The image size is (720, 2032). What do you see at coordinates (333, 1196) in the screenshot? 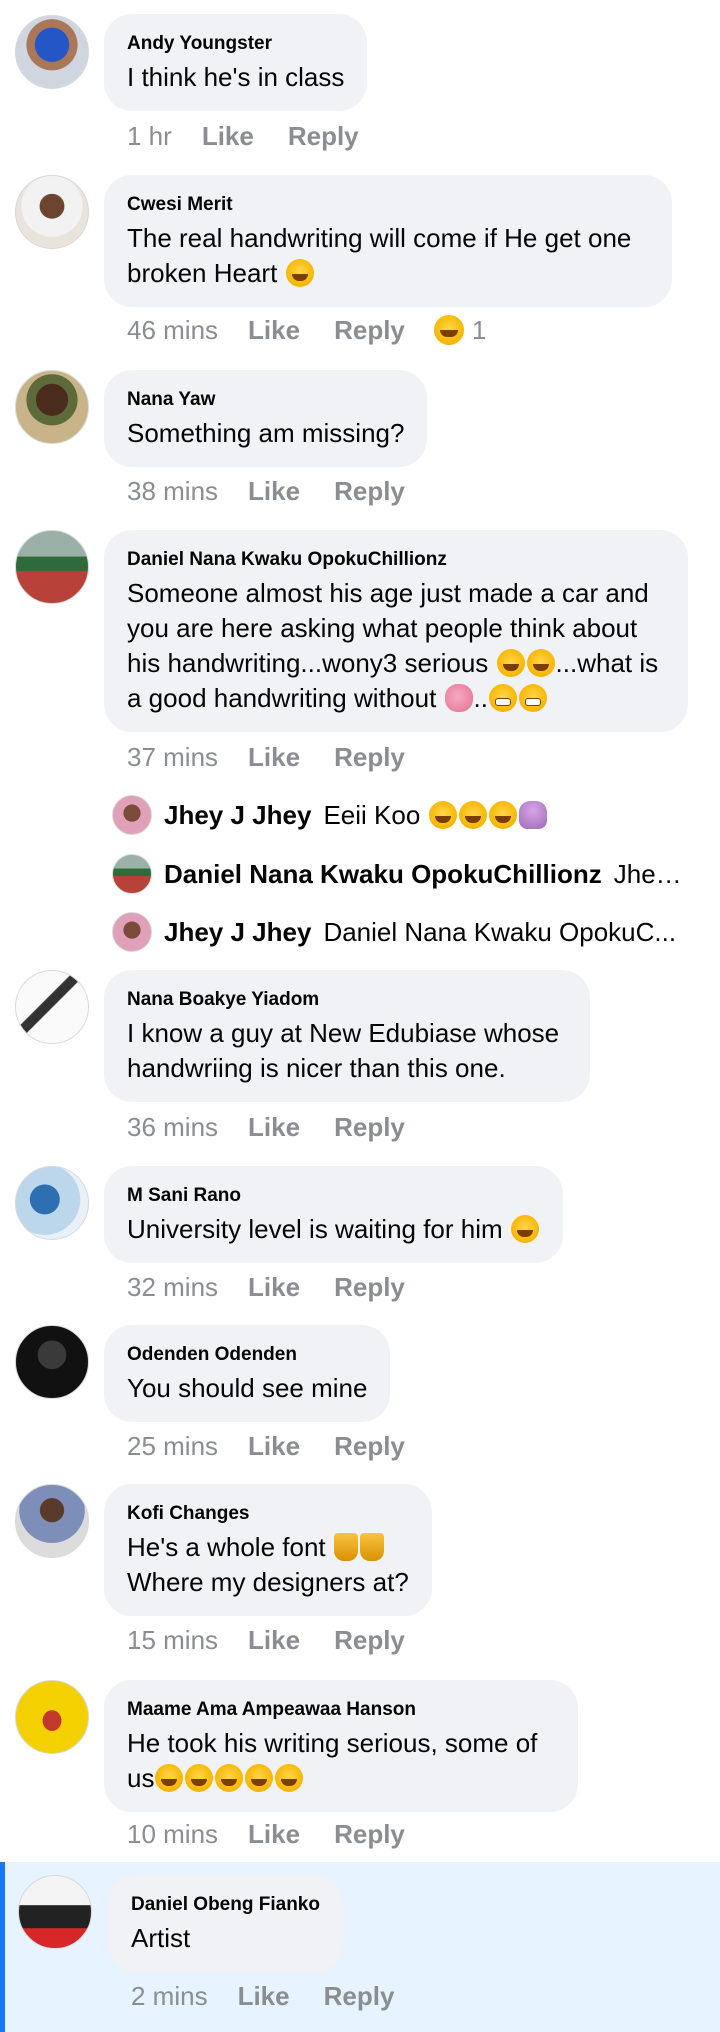
I see `comment-author: M Sani Rano` at bounding box center [333, 1196].